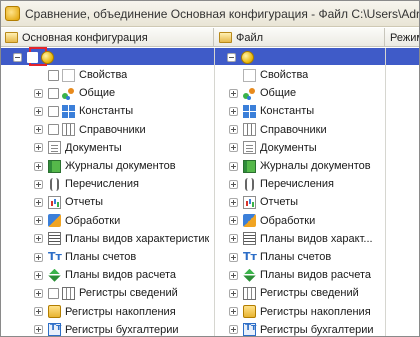 The height and width of the screenshot is (337, 420). I want to click on tree-item-label: Планы видов расчета, so click(121, 275).